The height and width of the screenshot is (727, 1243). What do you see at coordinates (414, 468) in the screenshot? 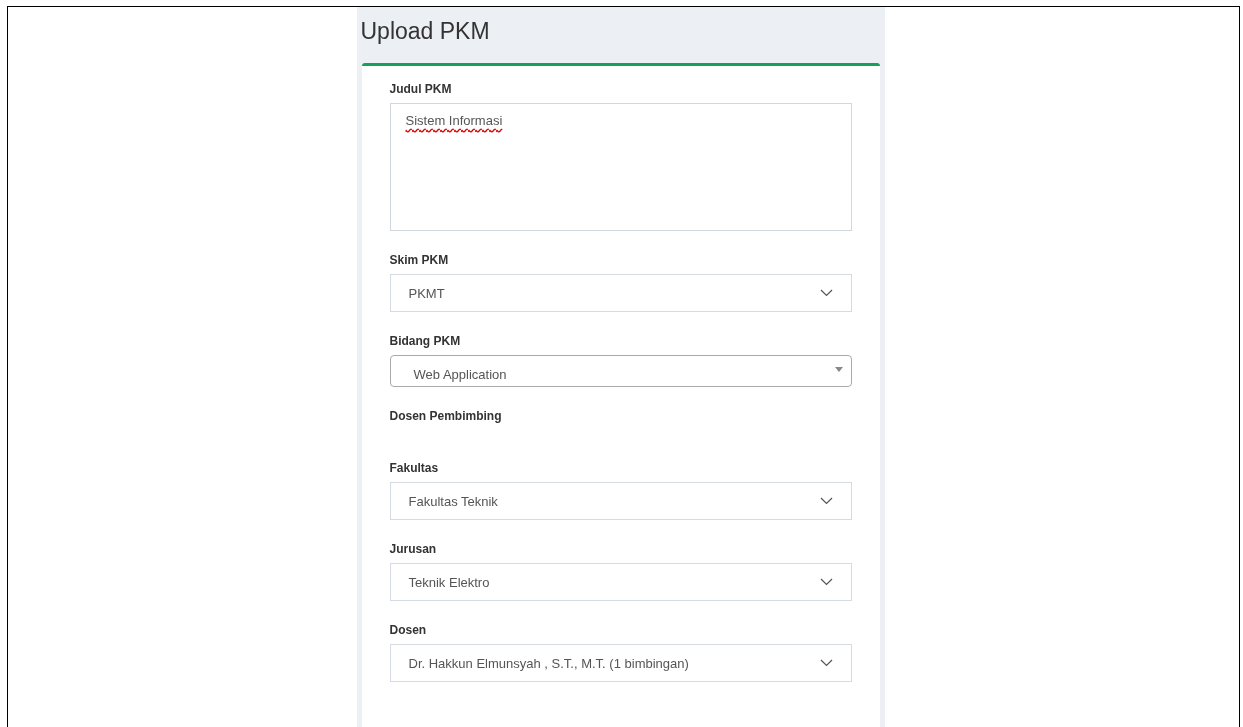
I see `field-label: Fakultas` at bounding box center [414, 468].